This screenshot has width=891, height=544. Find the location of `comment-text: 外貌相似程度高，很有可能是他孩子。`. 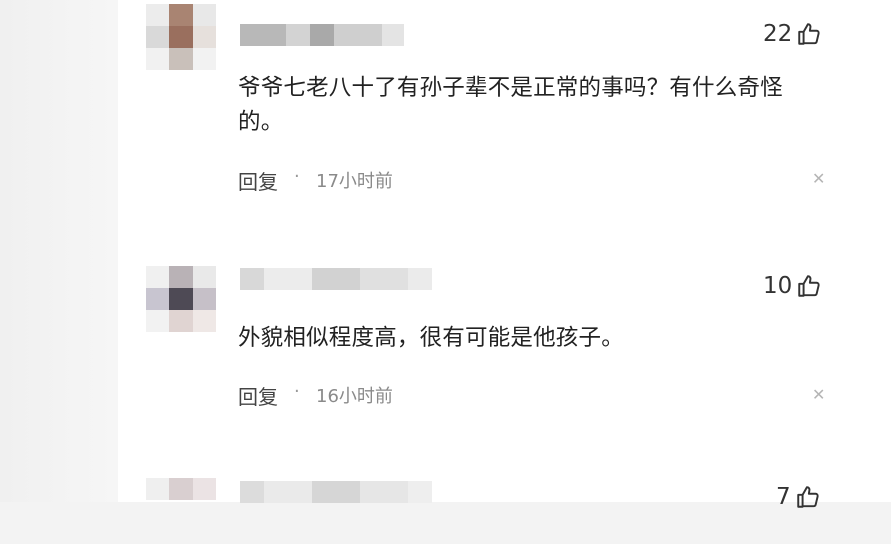

comment-text: 外貌相似程度高，很有可能是他孩子。 is located at coordinates (431, 338).